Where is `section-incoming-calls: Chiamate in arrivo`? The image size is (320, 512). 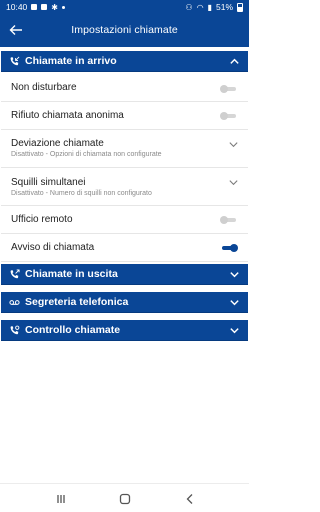
section-incoming-calls: Chiamate in arrivo is located at coordinates (124, 61).